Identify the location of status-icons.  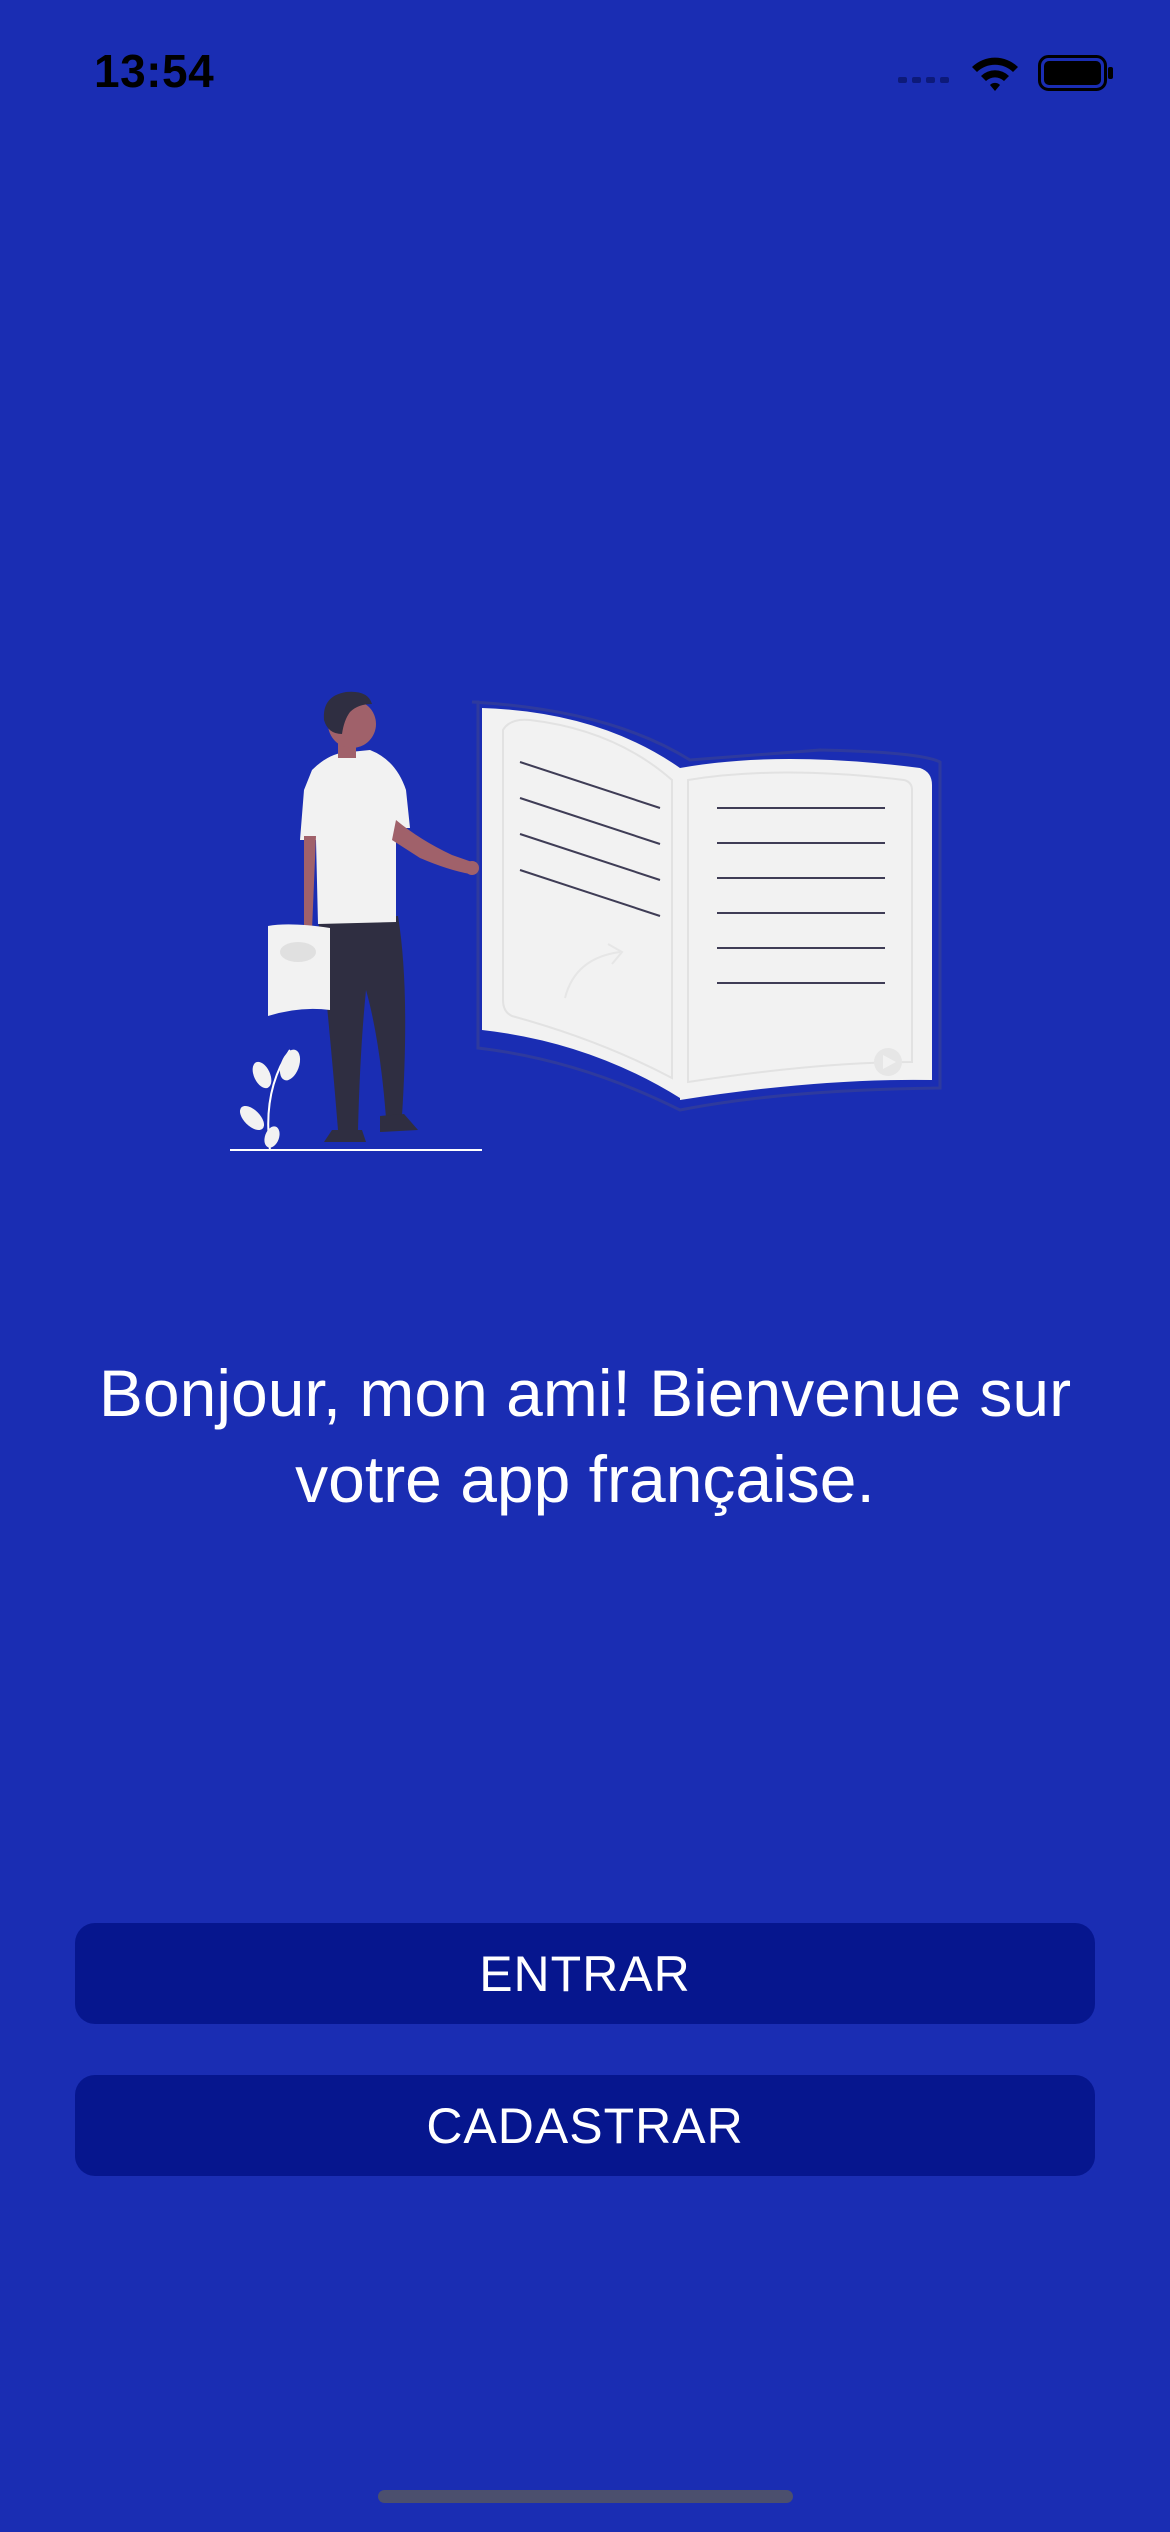
(1006, 75).